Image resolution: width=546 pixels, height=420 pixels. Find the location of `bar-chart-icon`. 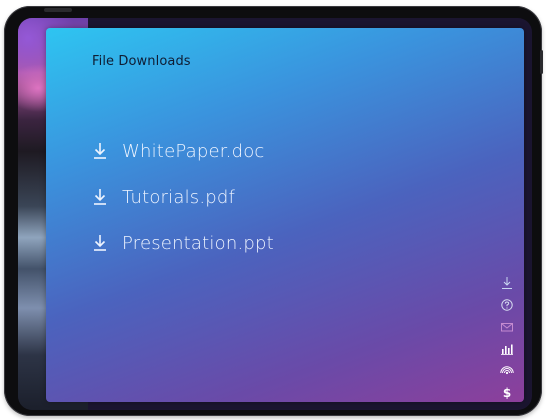

bar-chart-icon is located at coordinates (507, 349).